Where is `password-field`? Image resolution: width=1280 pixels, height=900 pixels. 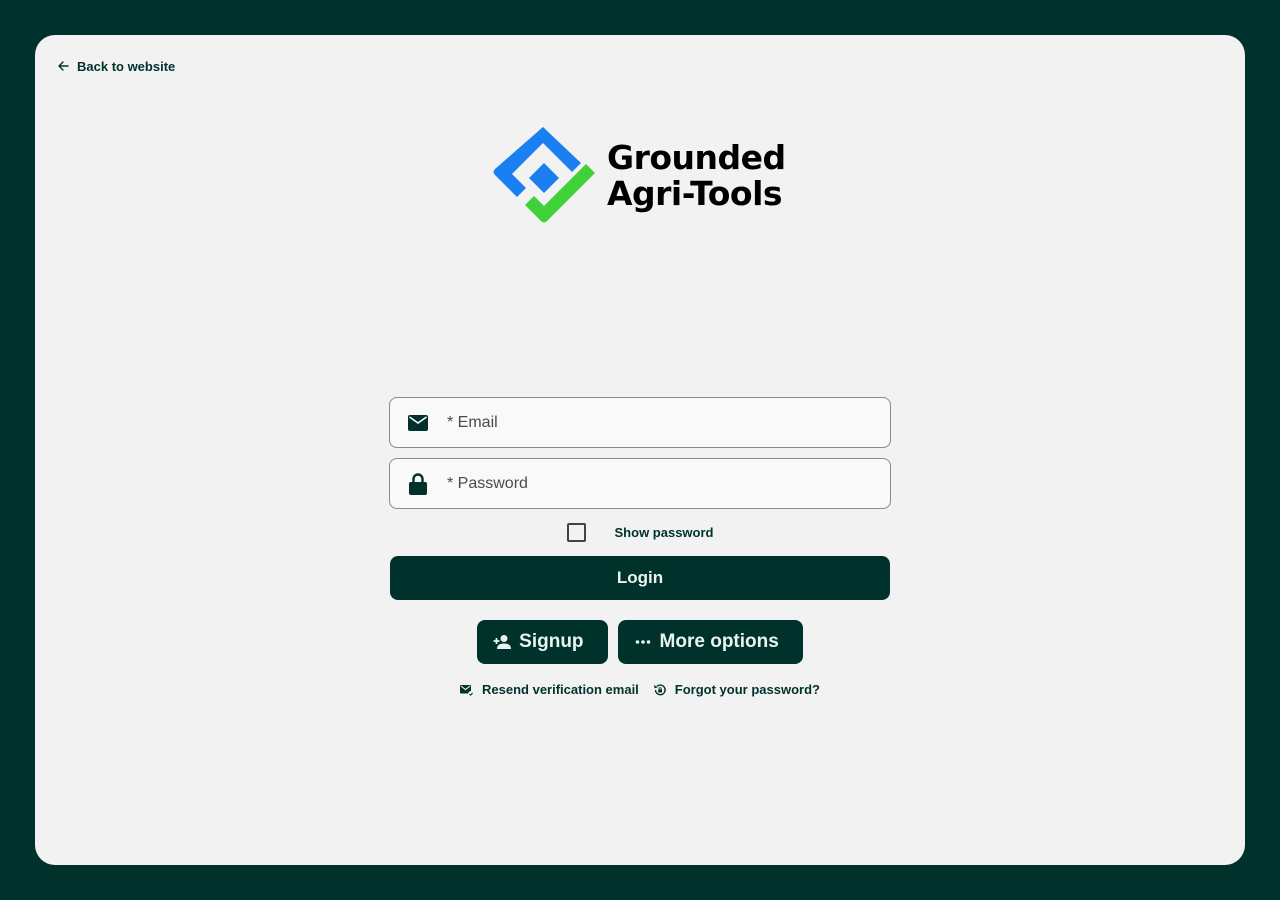 password-field is located at coordinates (640, 483).